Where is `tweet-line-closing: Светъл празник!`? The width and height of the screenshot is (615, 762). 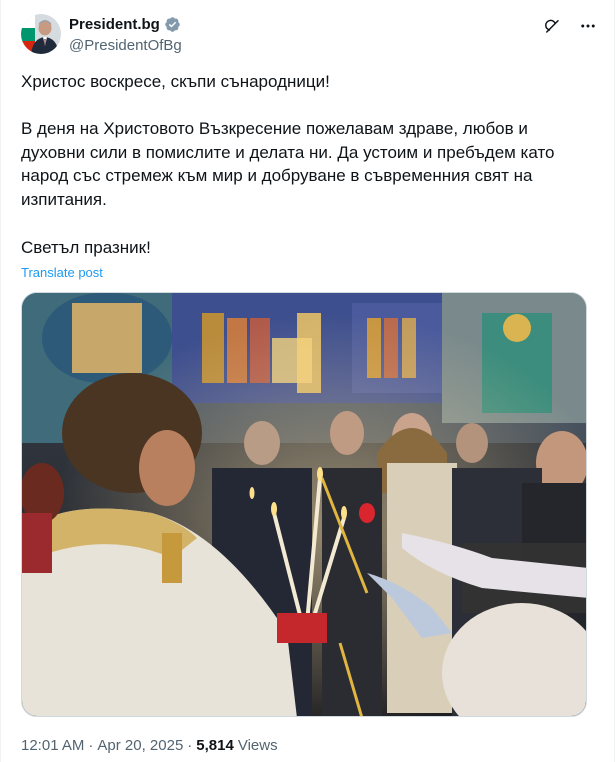
tweet-line-closing: Светъл празник! is located at coordinates (86, 247).